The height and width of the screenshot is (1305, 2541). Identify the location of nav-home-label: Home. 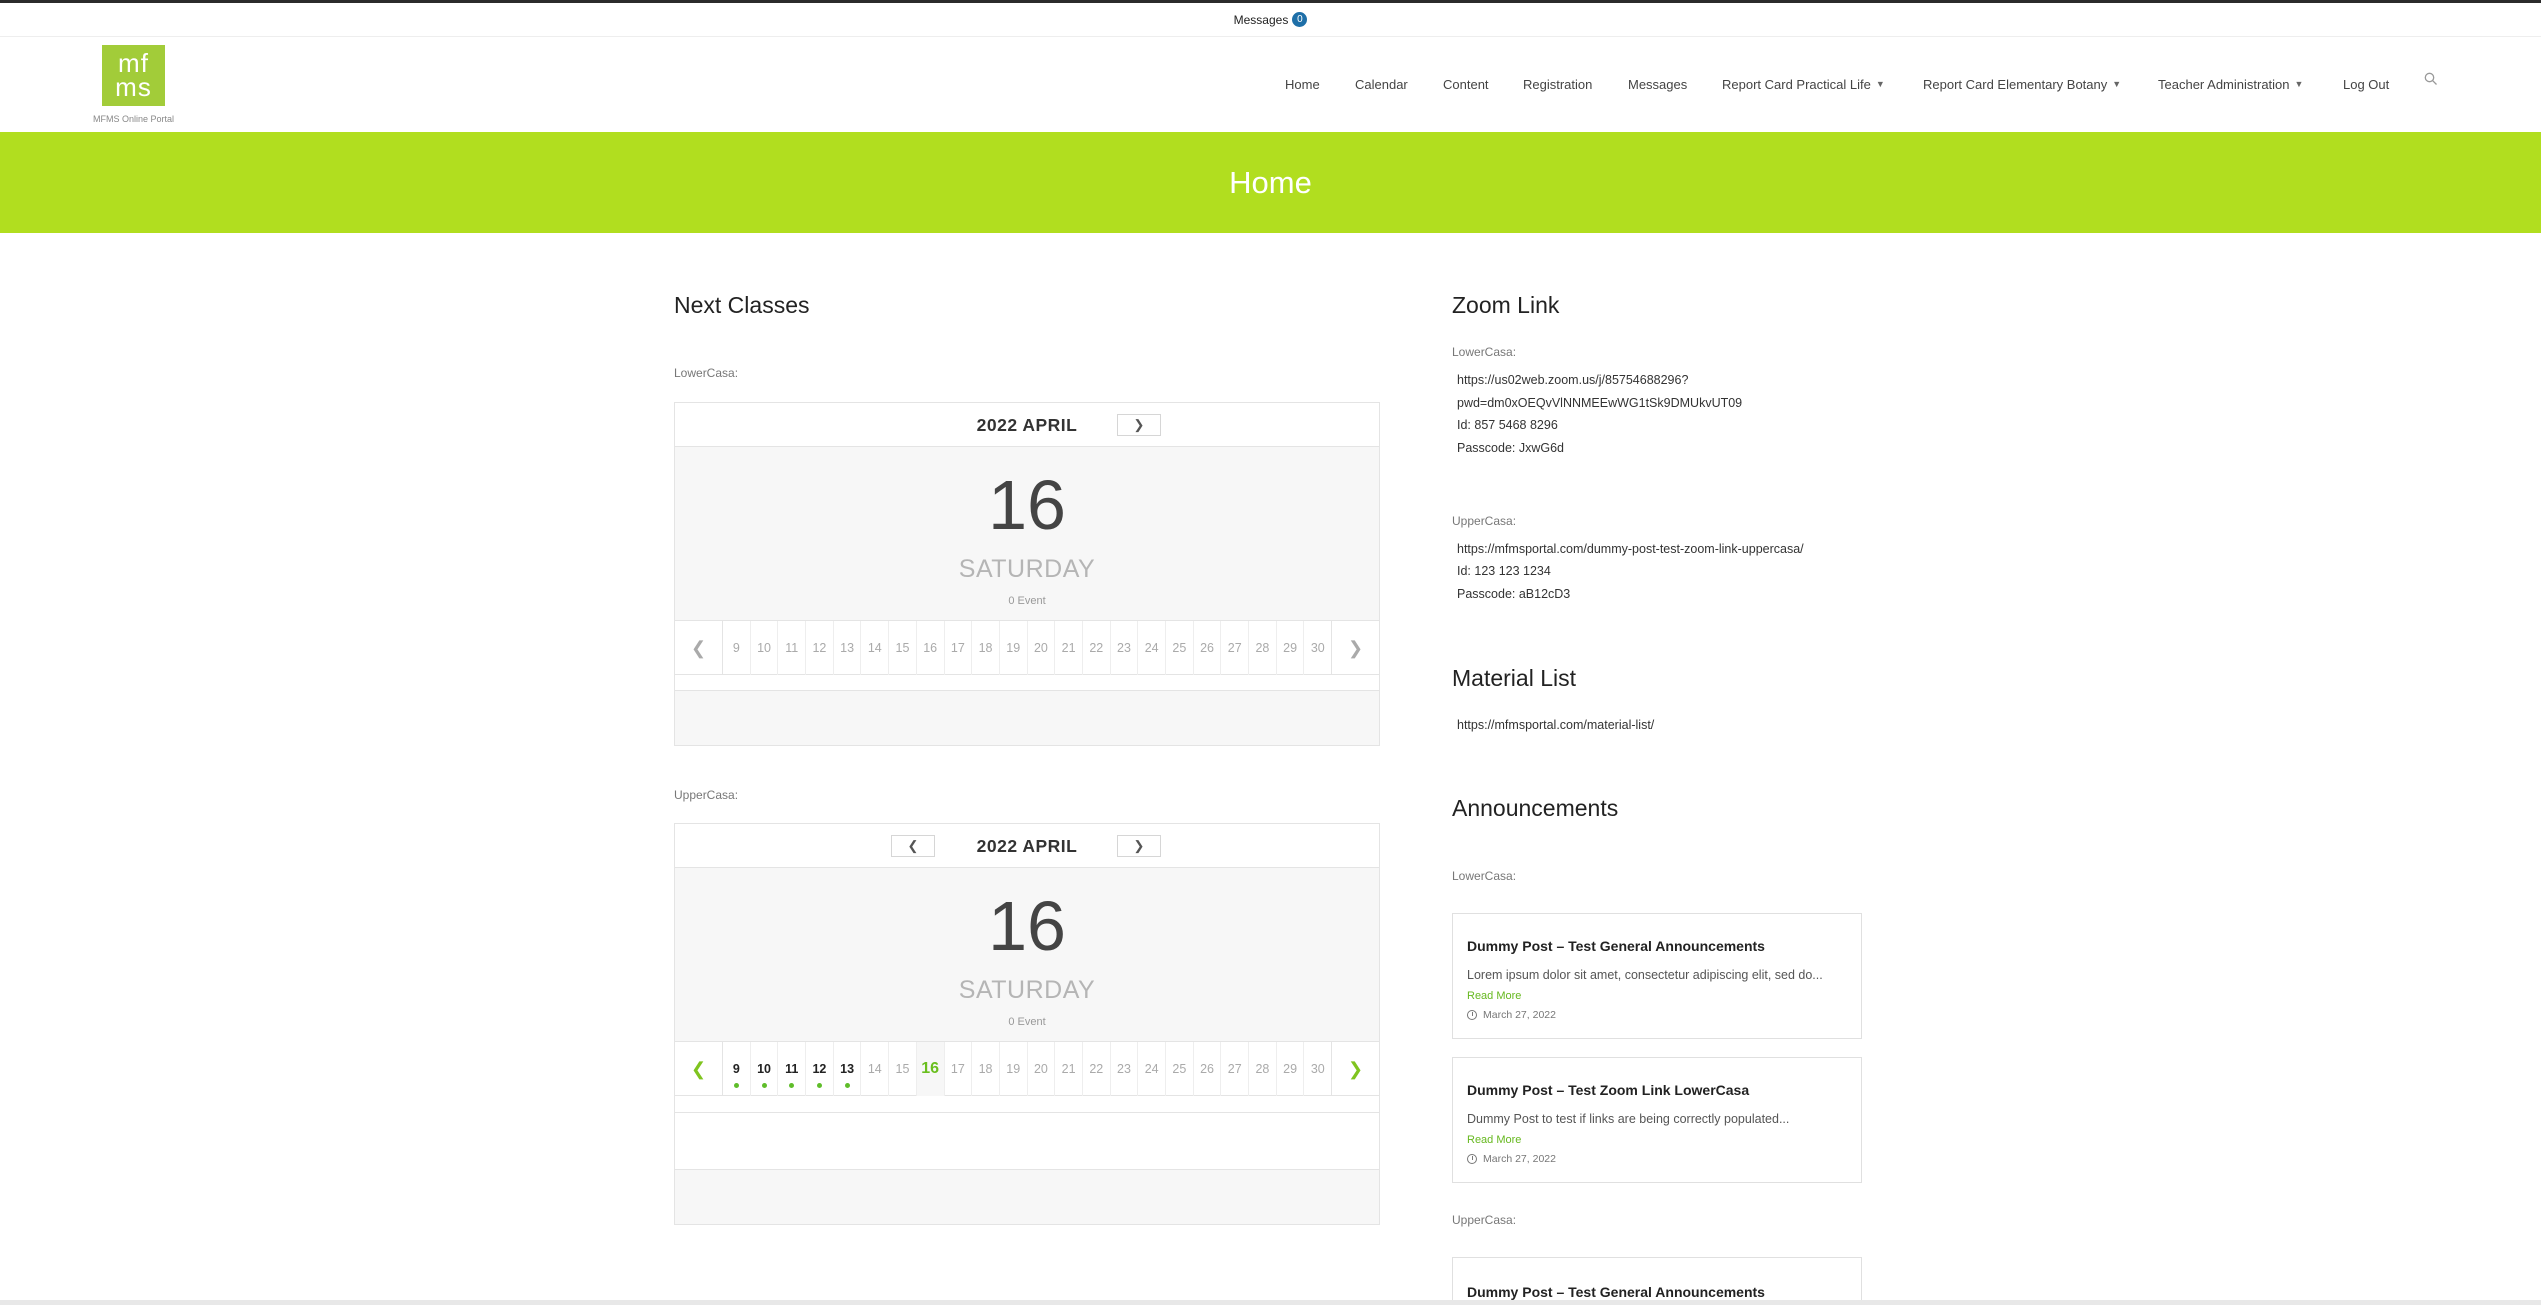
(1302, 84).